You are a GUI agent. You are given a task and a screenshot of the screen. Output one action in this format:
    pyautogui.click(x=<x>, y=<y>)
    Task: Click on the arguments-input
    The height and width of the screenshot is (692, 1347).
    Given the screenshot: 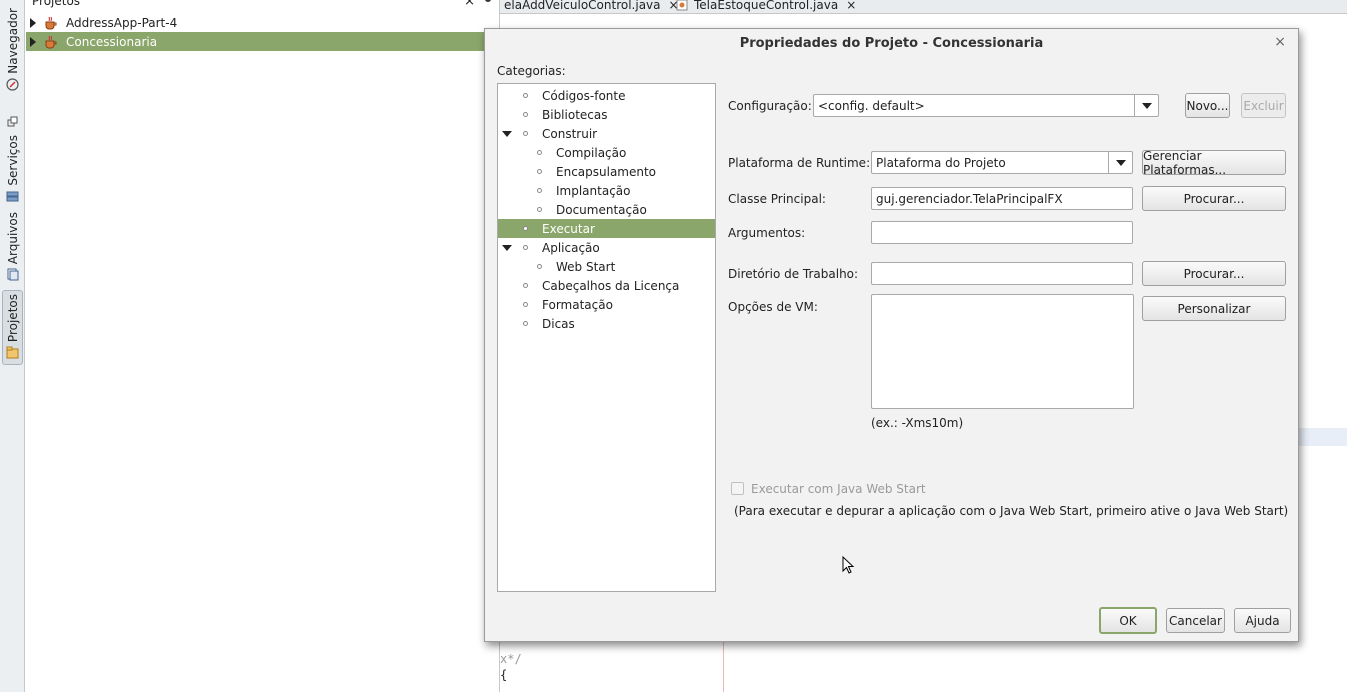 What is the action you would take?
    pyautogui.click(x=1002, y=232)
    